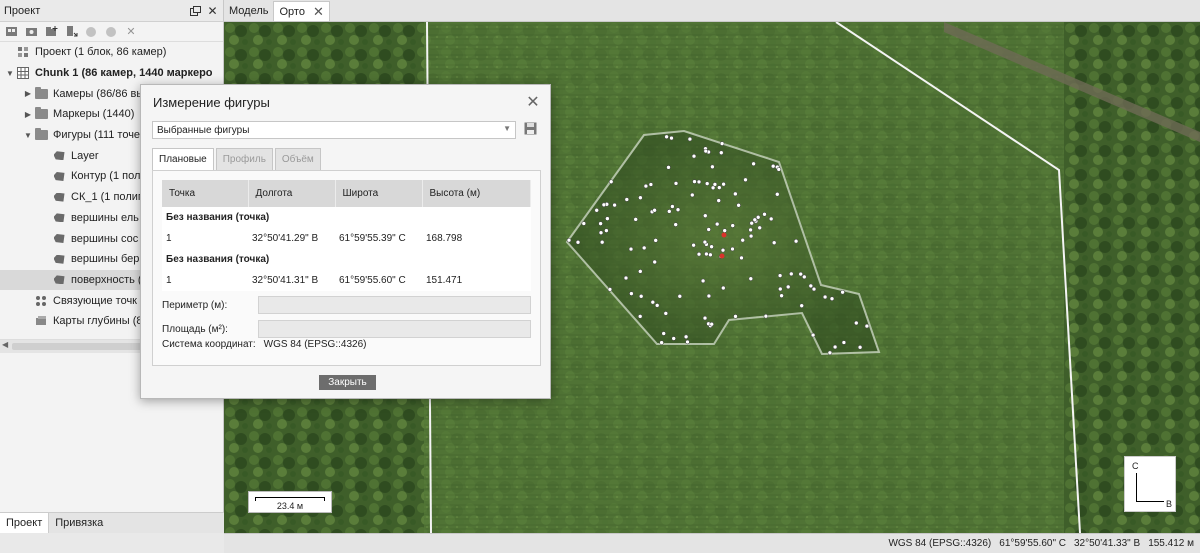  I want to click on add-folder-icon, so click(51, 32).